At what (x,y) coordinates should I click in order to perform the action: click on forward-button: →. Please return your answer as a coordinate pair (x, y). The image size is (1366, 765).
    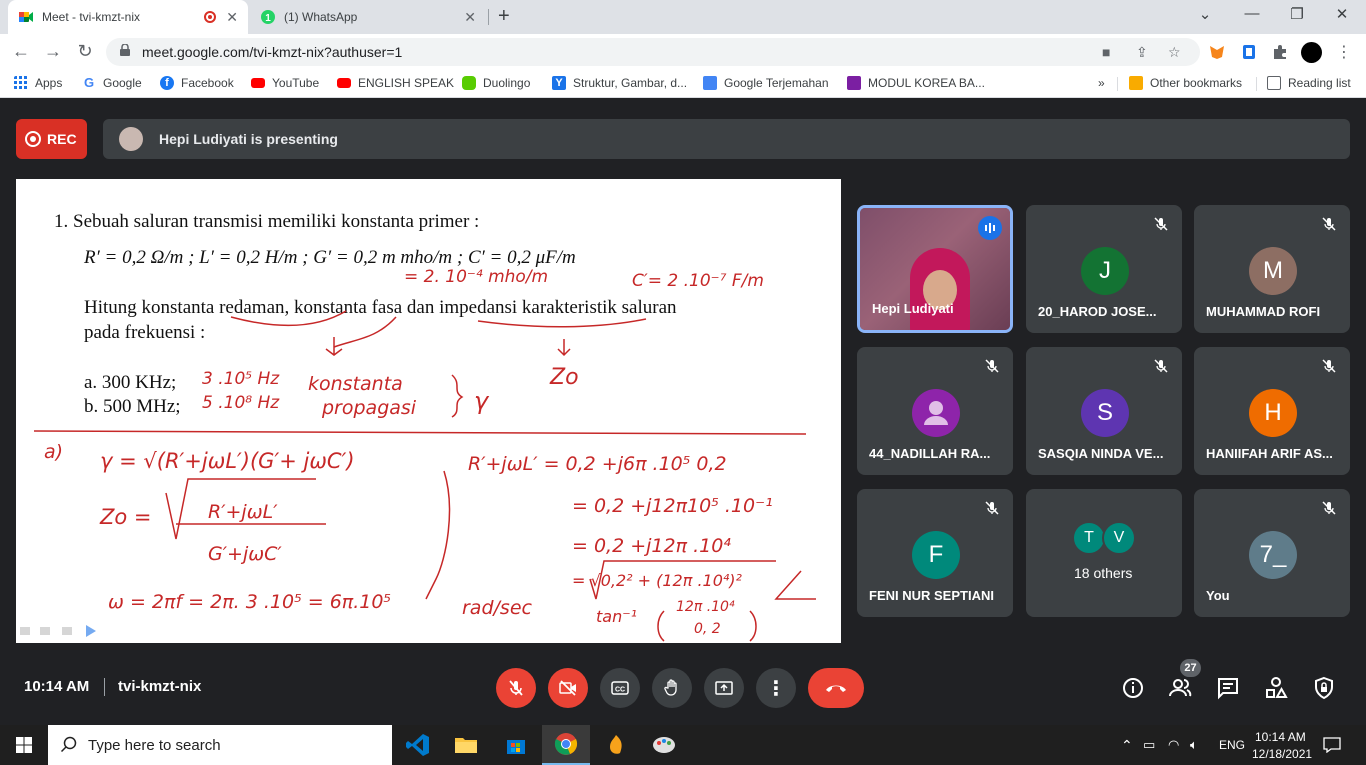
    Looking at the image, I should click on (53, 51).